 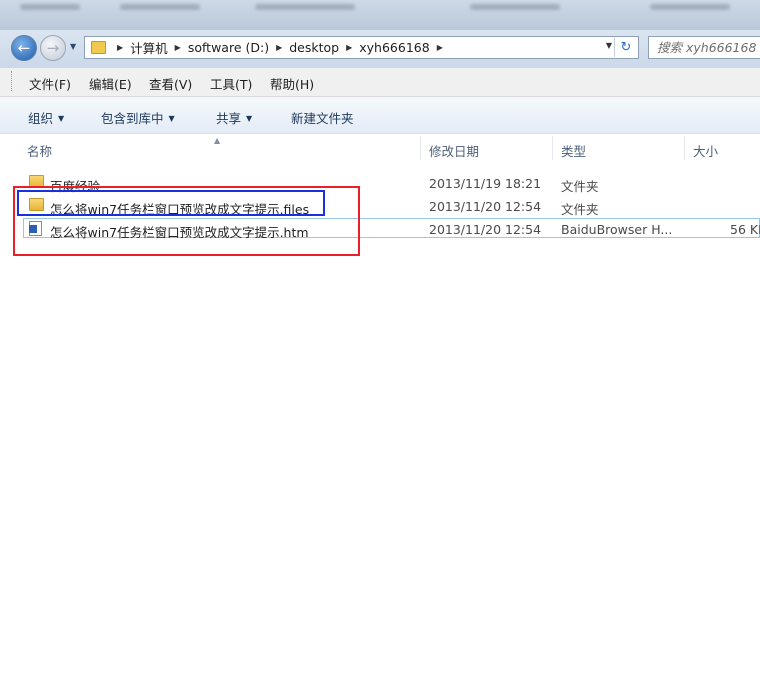 I want to click on forward-button: →, so click(x=53, y=48).